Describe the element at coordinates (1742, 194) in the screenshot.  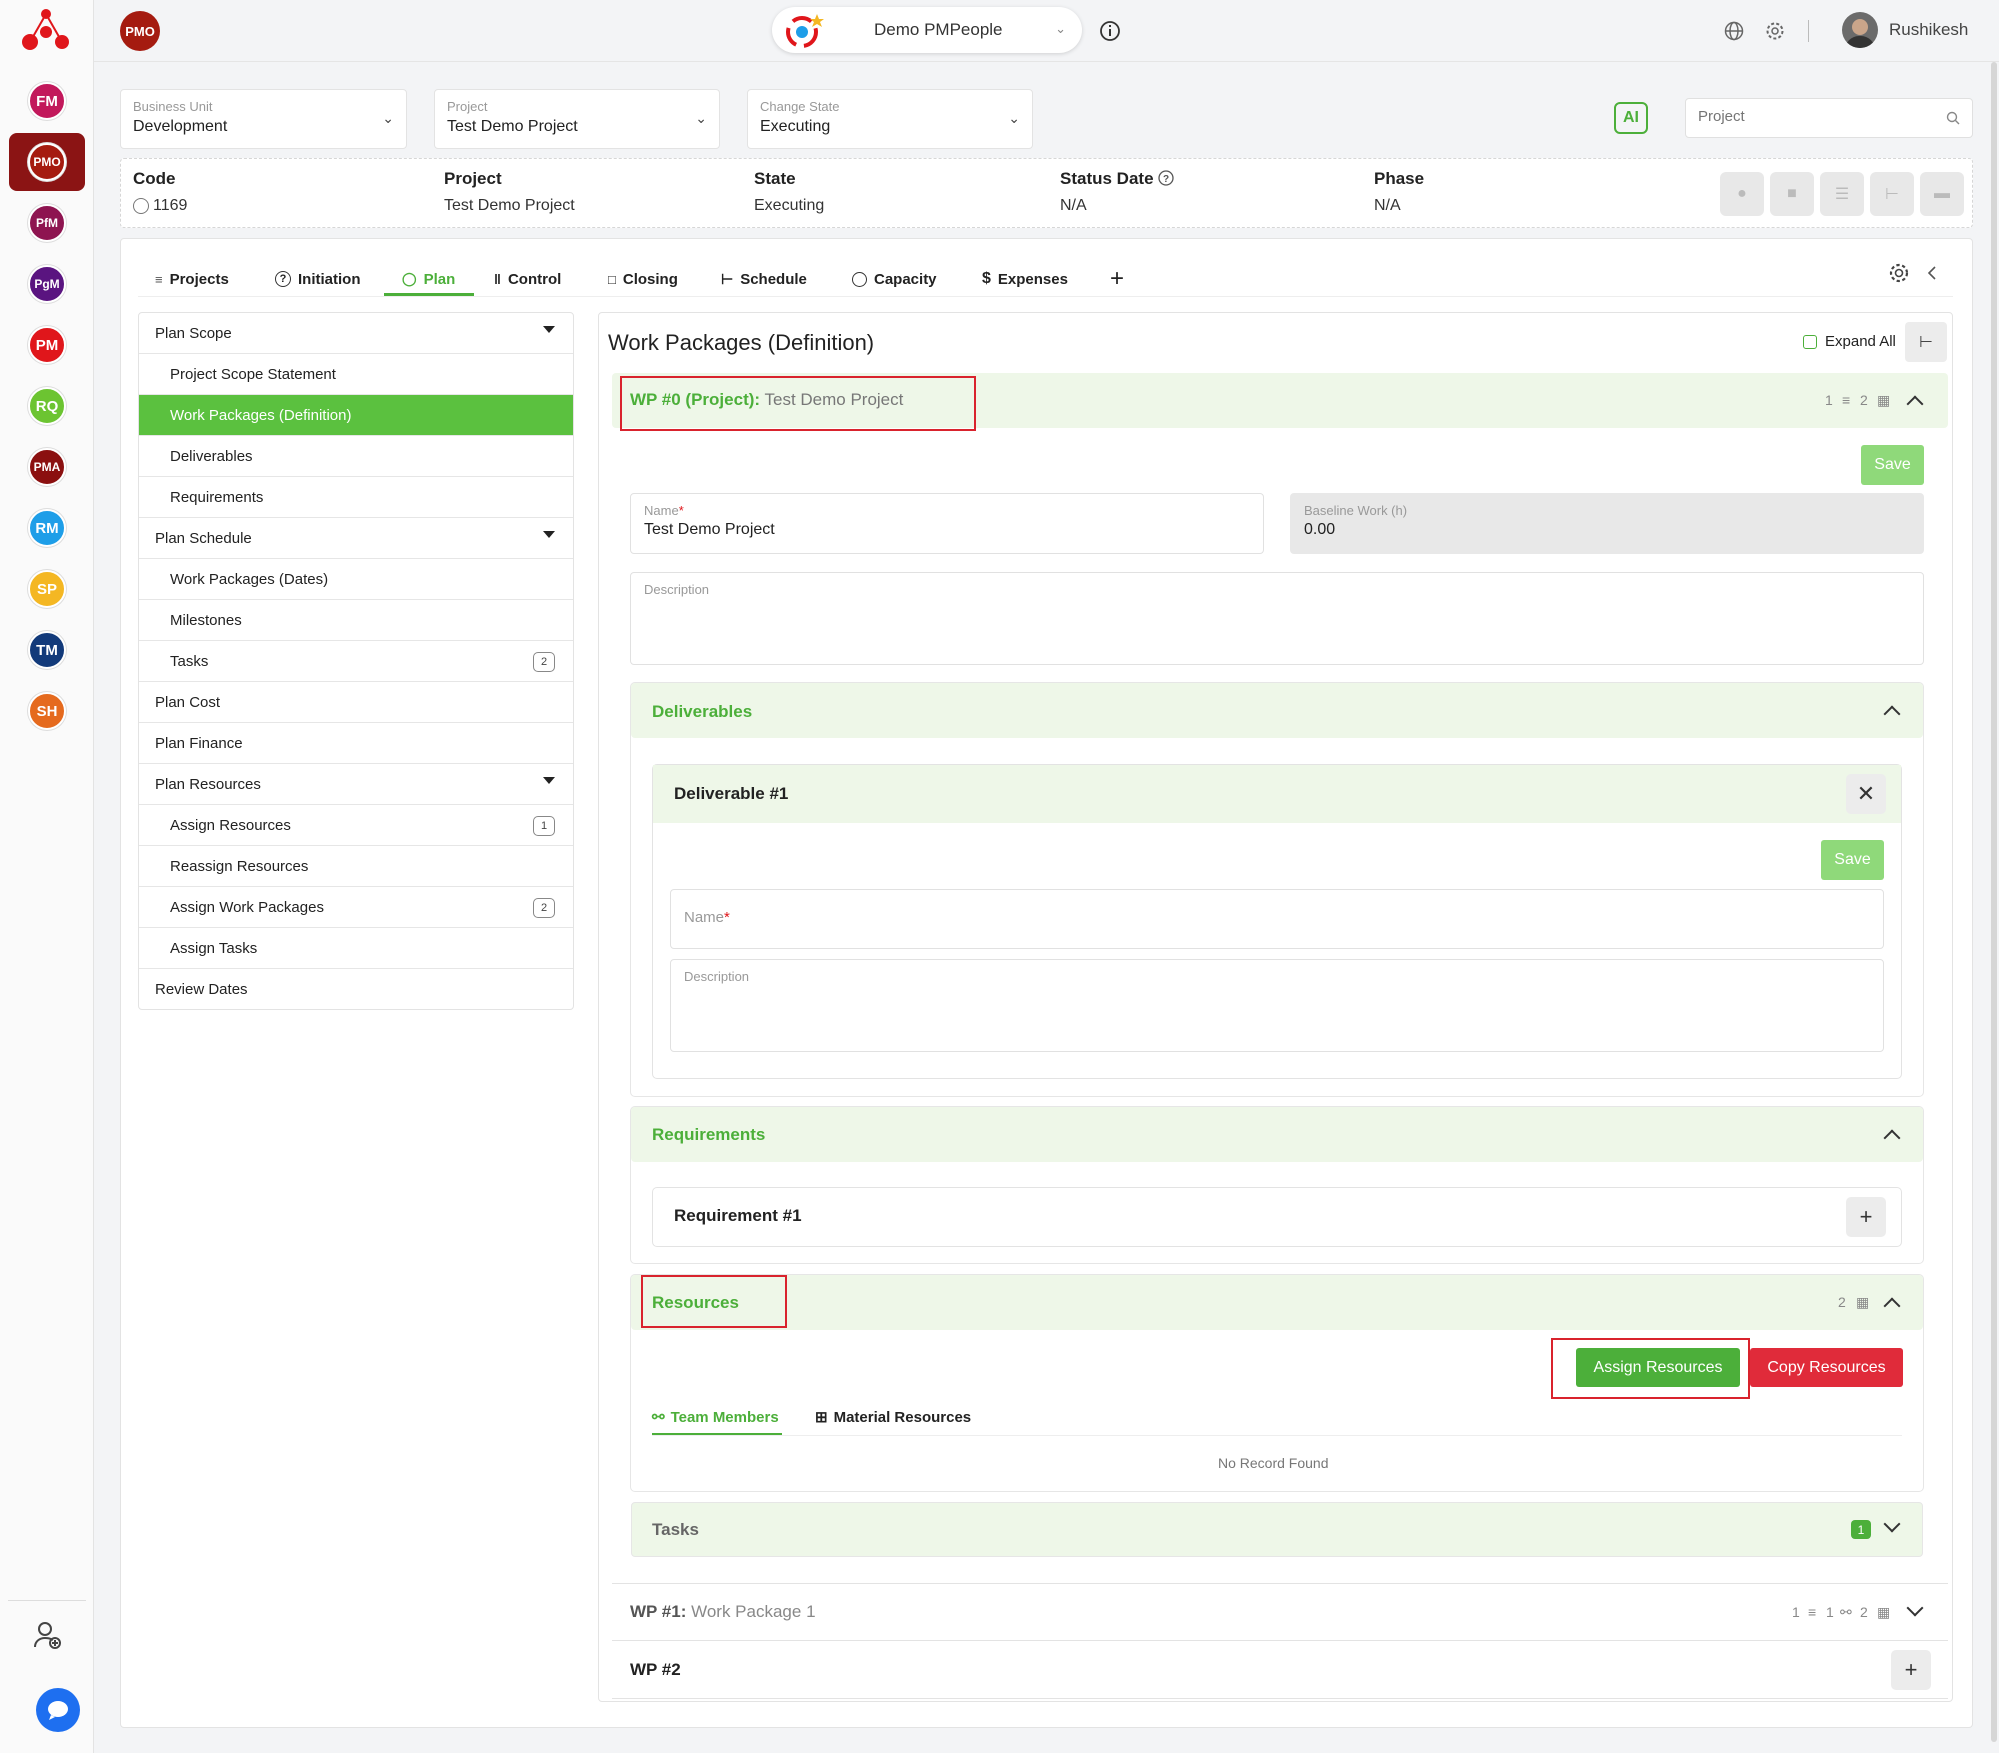
I see `comments-button: ●` at that location.